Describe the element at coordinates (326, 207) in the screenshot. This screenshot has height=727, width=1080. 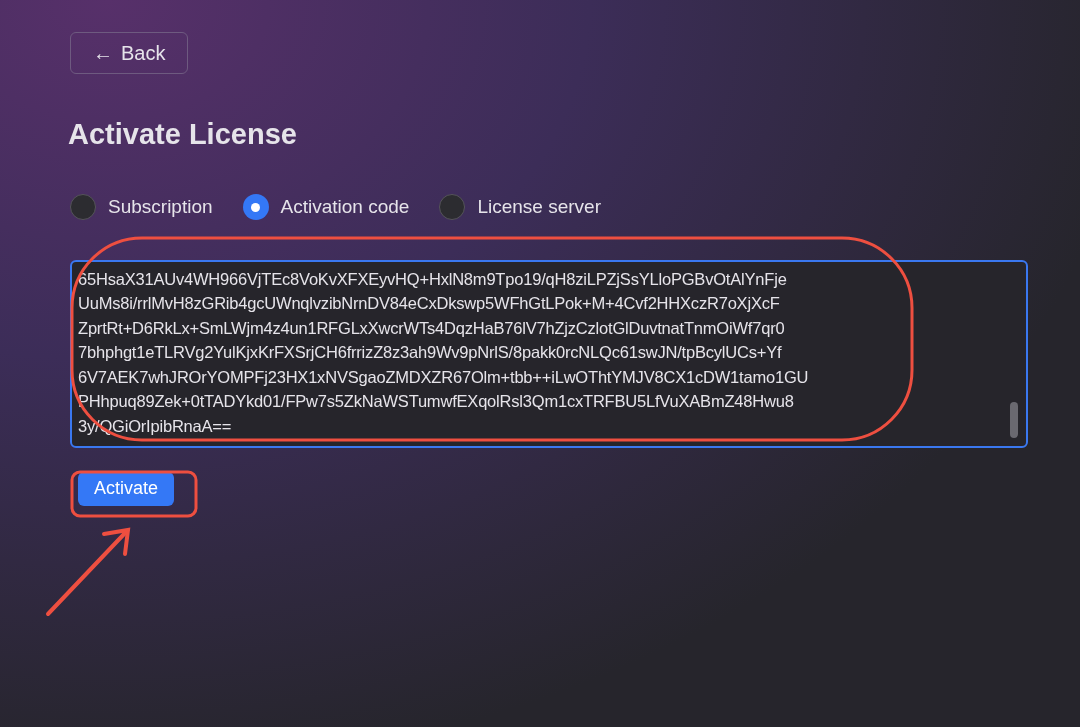
I see `radio-option: Activation code` at that location.